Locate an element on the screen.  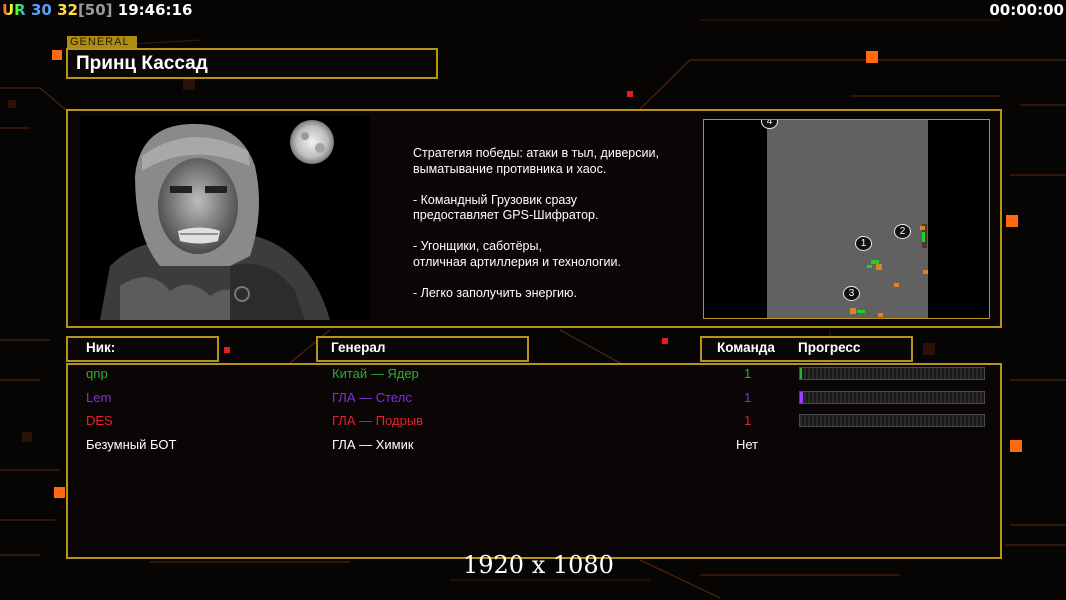
team-header: Команда is located at coordinates (746, 347).